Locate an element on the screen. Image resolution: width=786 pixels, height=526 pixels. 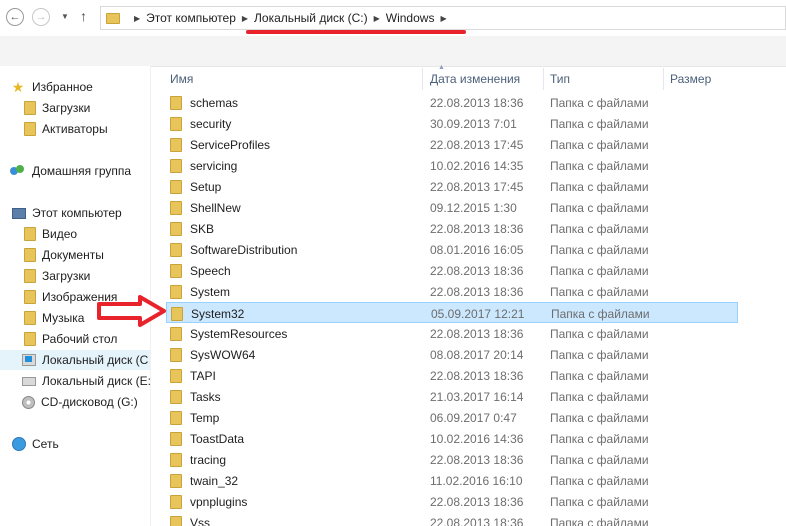
file-name: Temp is located at coordinates (205, 418).